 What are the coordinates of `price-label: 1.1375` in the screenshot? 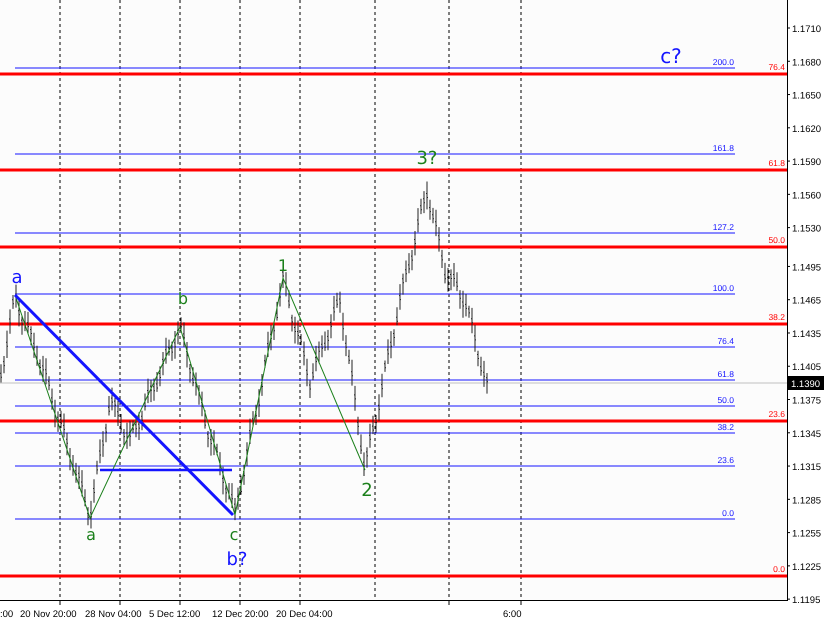 It's located at (807, 401).